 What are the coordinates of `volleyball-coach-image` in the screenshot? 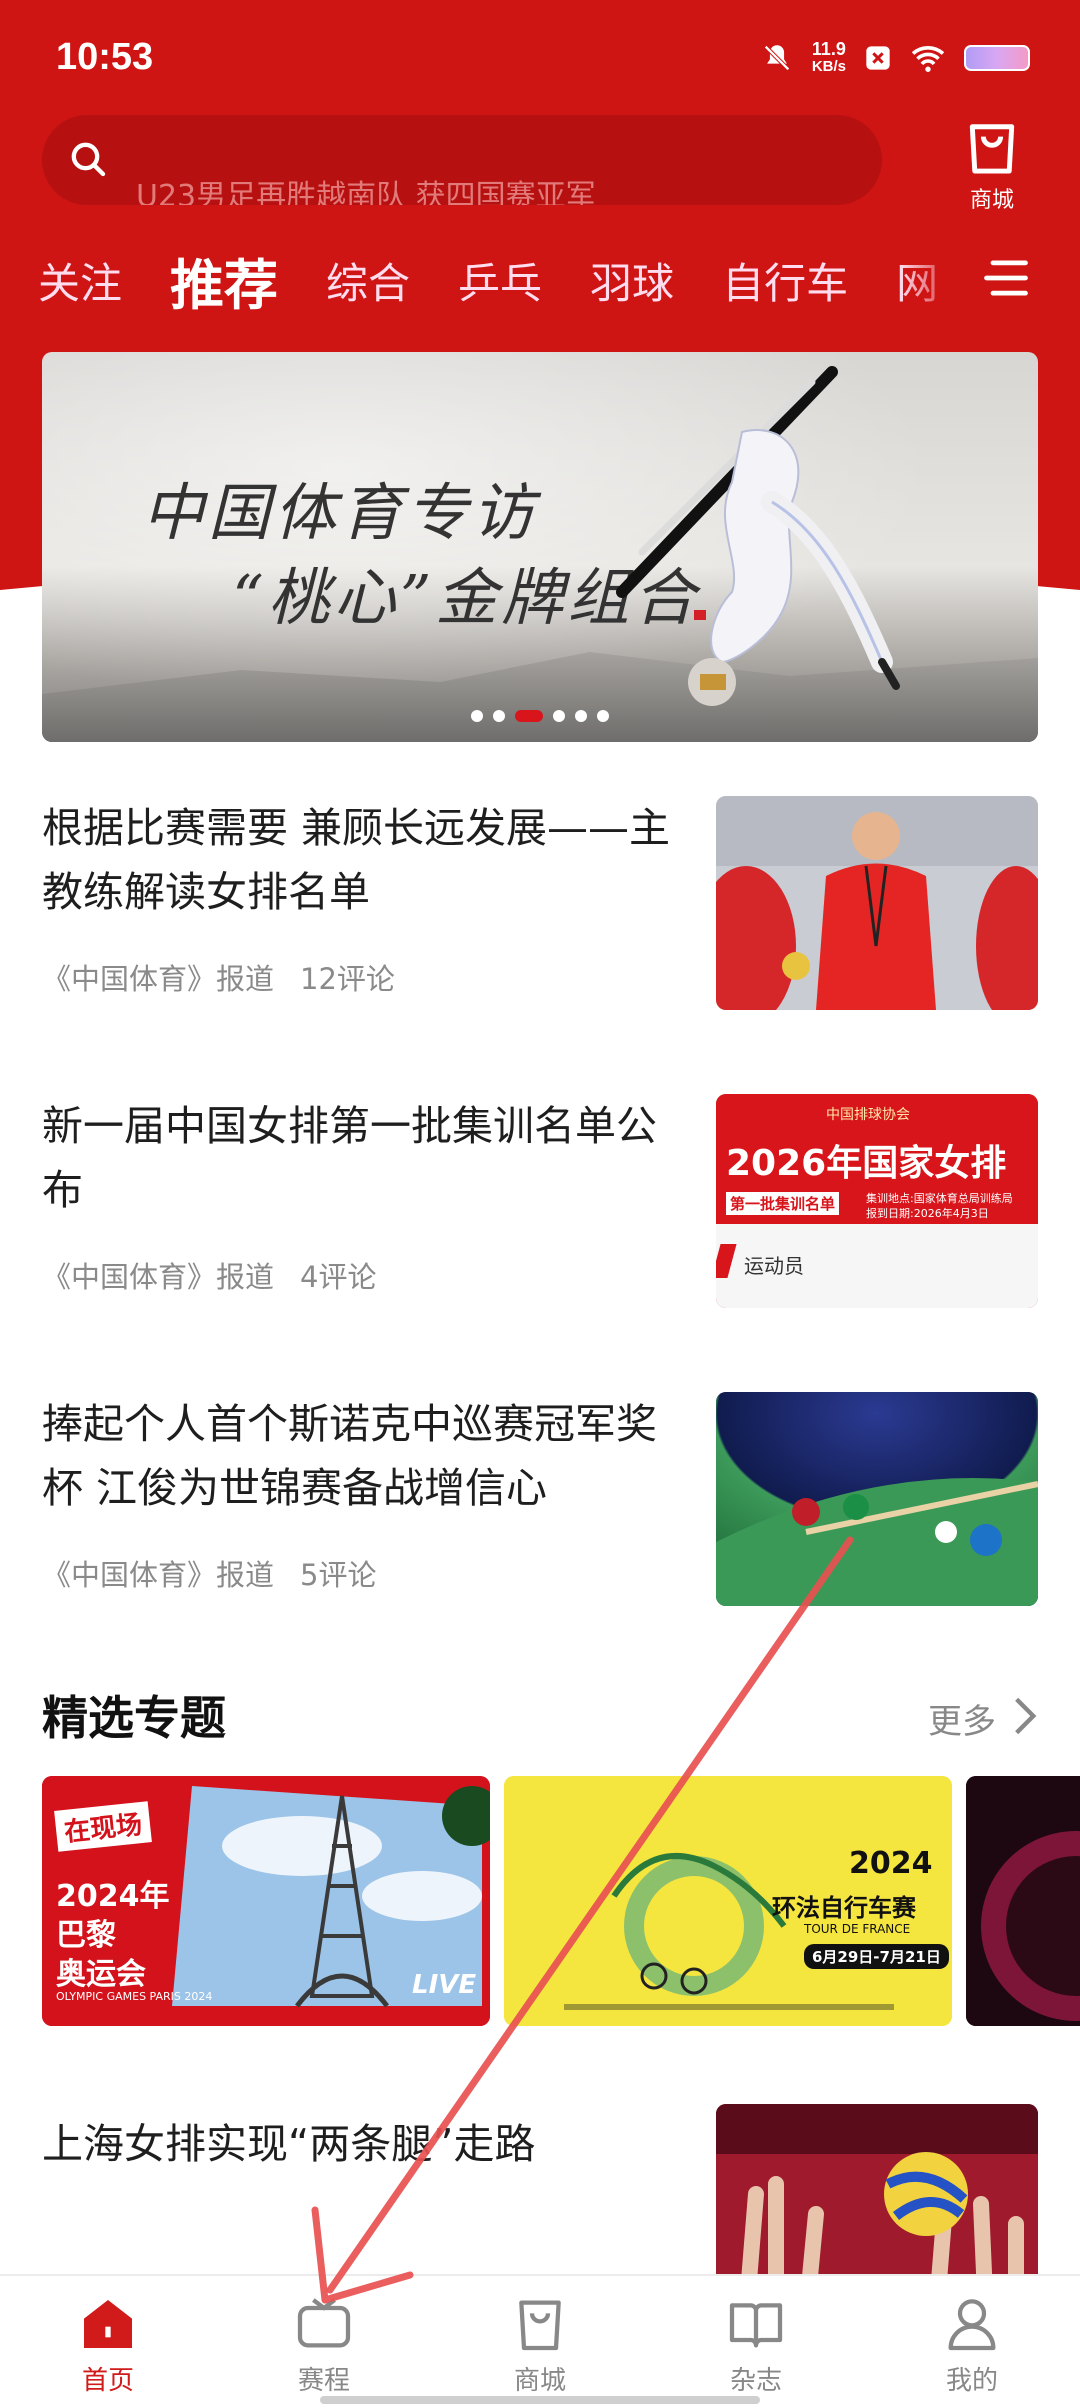 It's located at (877, 903).